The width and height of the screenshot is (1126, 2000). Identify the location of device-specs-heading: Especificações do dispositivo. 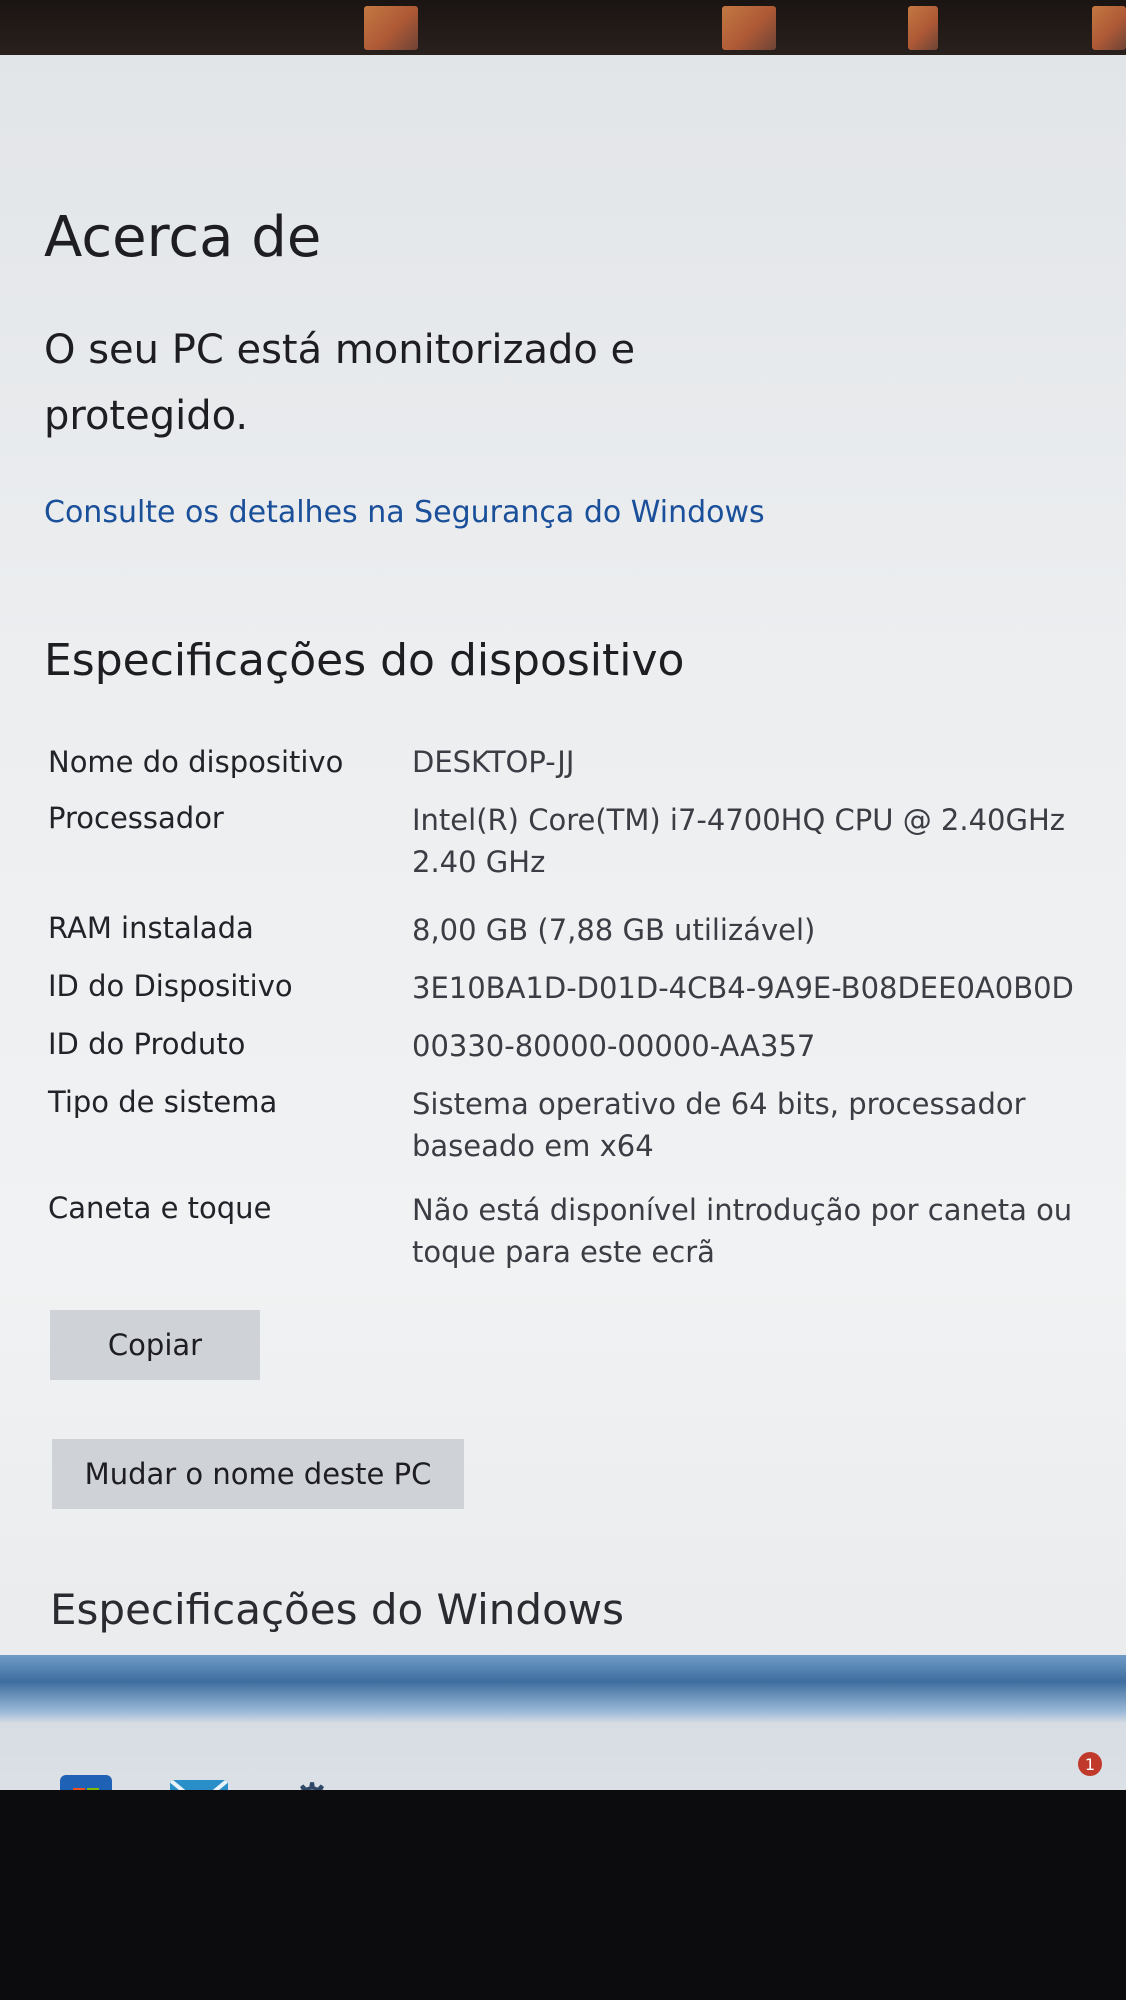
(364, 660).